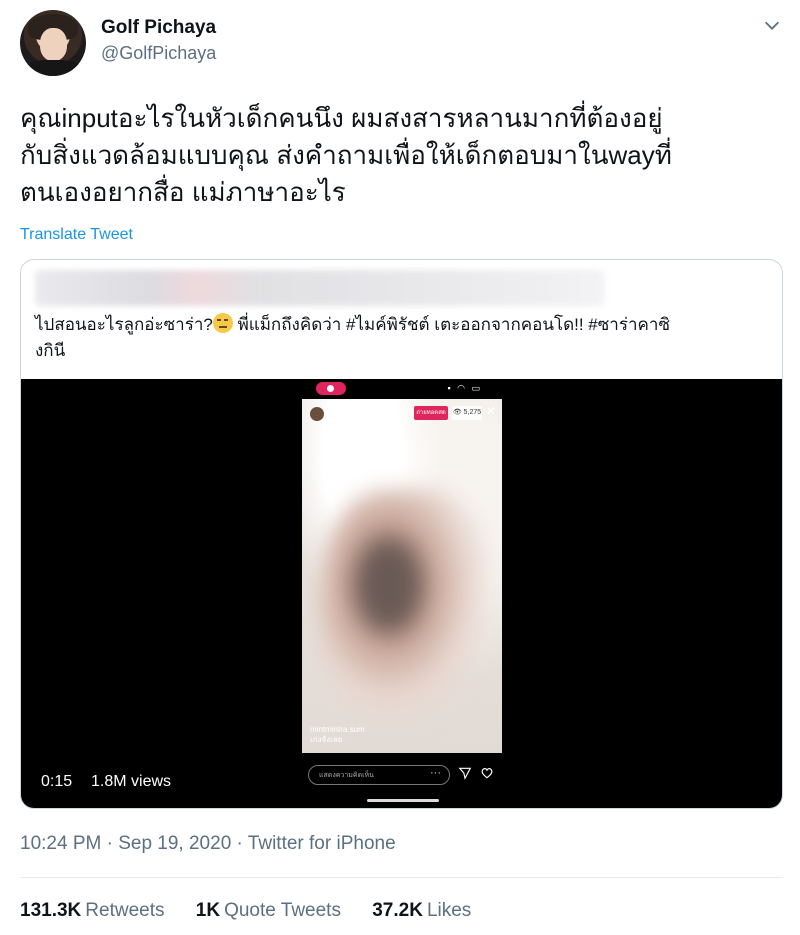  What do you see at coordinates (487, 773) in the screenshot?
I see `heart-icon` at bounding box center [487, 773].